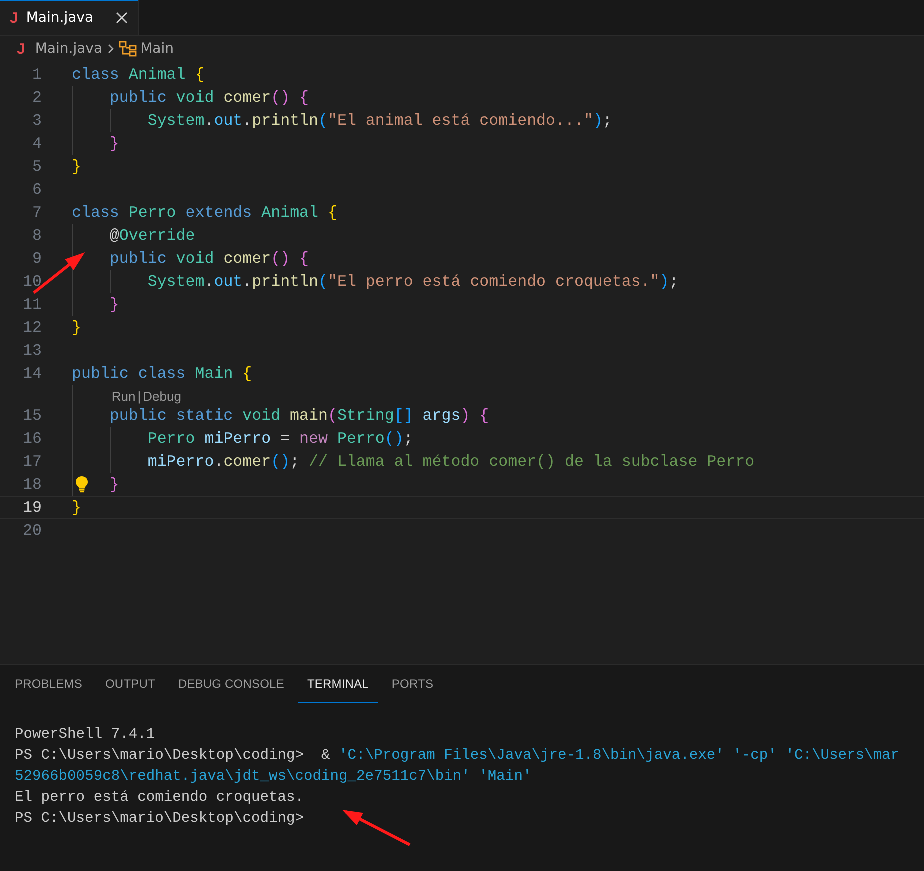 Image resolution: width=924 pixels, height=871 pixels. I want to click on code-line: Perro miPerro = new Perro();, so click(281, 439).